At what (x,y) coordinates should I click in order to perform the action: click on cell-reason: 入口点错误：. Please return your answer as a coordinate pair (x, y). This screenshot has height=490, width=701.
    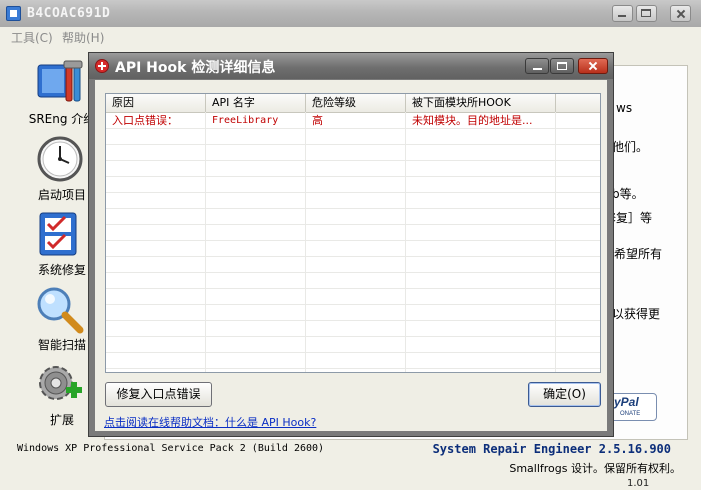
    Looking at the image, I should click on (145, 120).